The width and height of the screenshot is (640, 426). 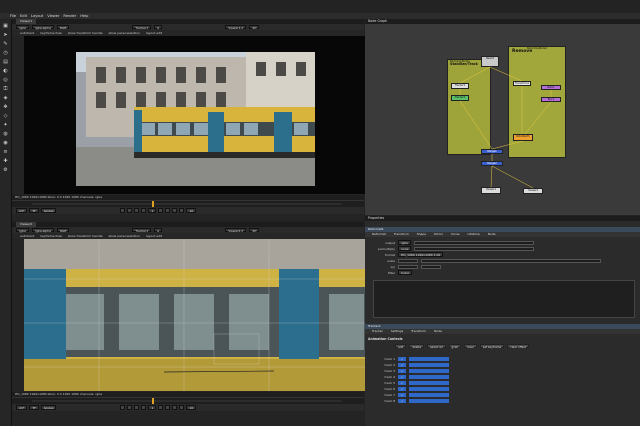 I want to click on select-all-button: select all, so click(x=436, y=346).